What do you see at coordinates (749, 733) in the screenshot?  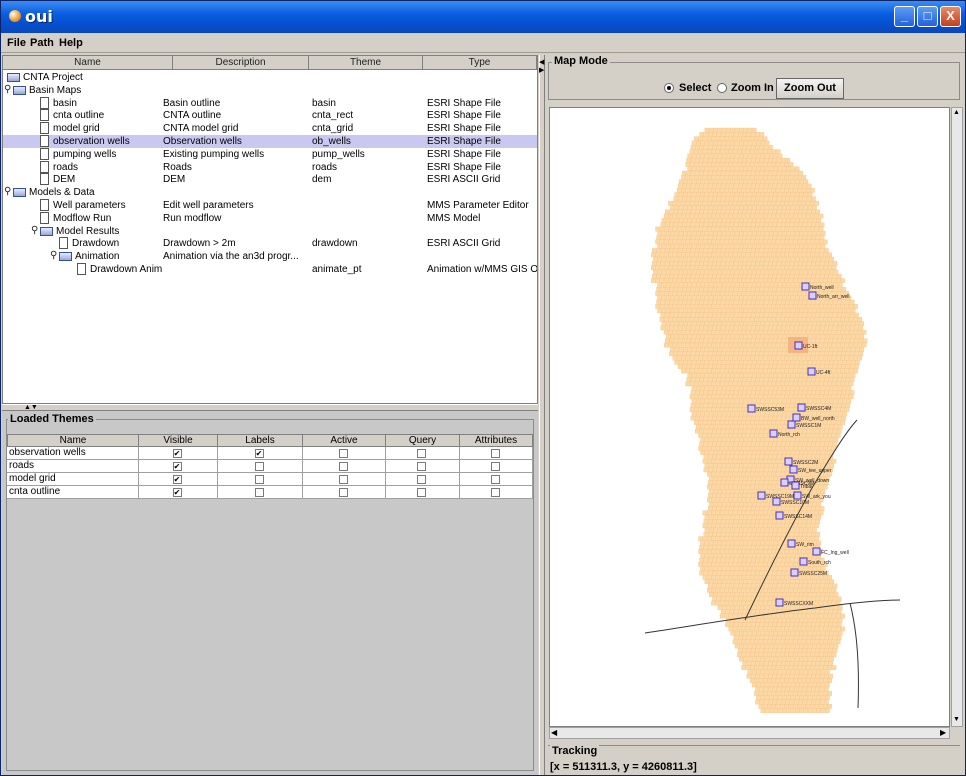 I see `map-horizontal-scrollbar: ◀ ▶` at bounding box center [749, 733].